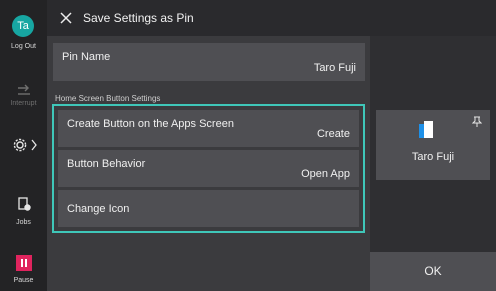 Image resolution: width=496 pixels, height=291 pixels. What do you see at coordinates (23, 26) in the screenshot?
I see `user-avatar: Ta` at bounding box center [23, 26].